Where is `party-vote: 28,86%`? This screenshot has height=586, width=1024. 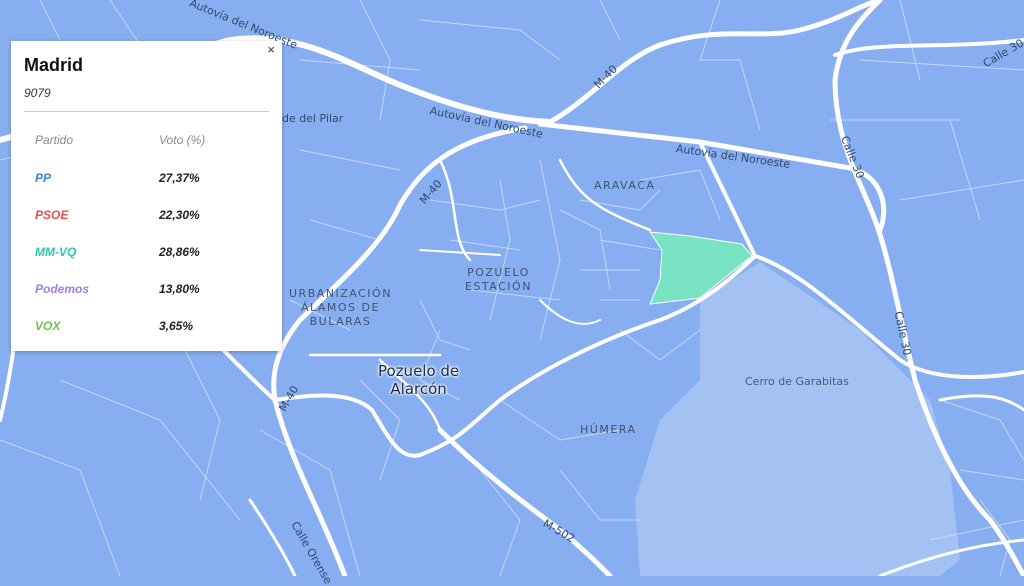
party-vote: 28,86% is located at coordinates (179, 252).